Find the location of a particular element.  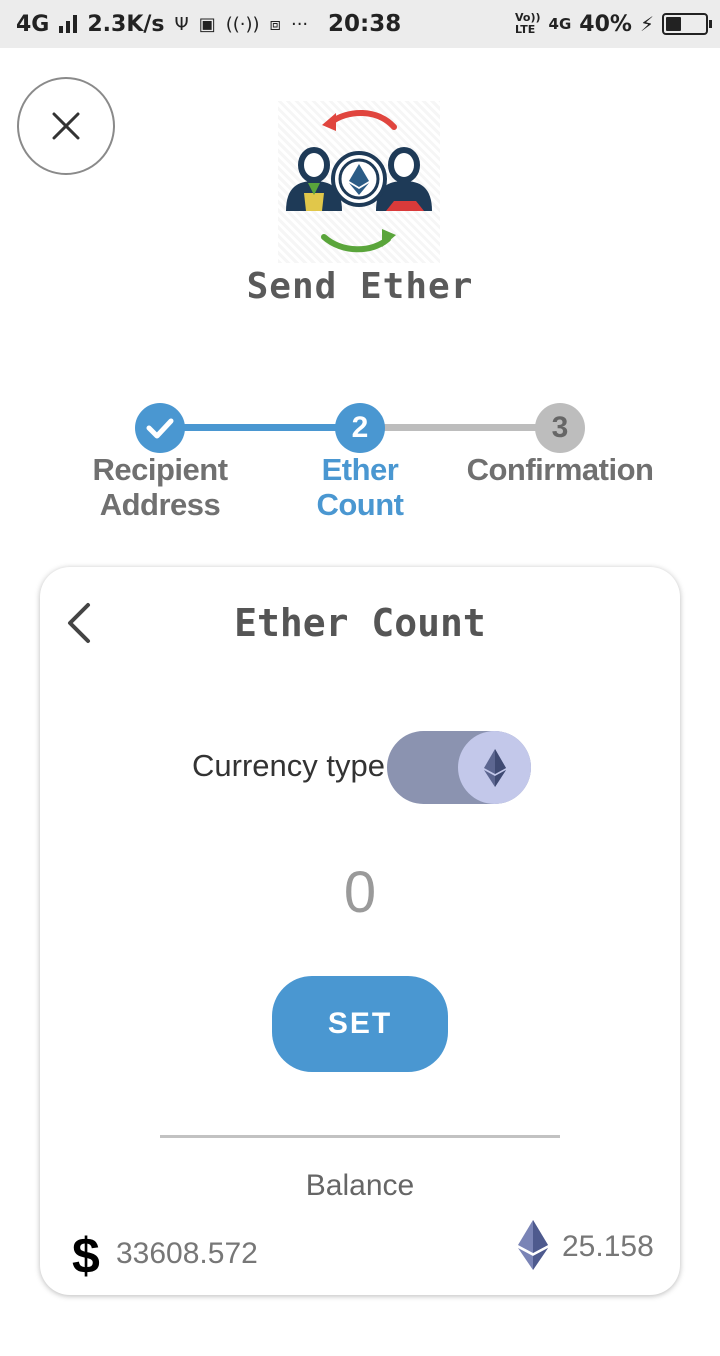

step-connector-pending is located at coordinates (460, 427).